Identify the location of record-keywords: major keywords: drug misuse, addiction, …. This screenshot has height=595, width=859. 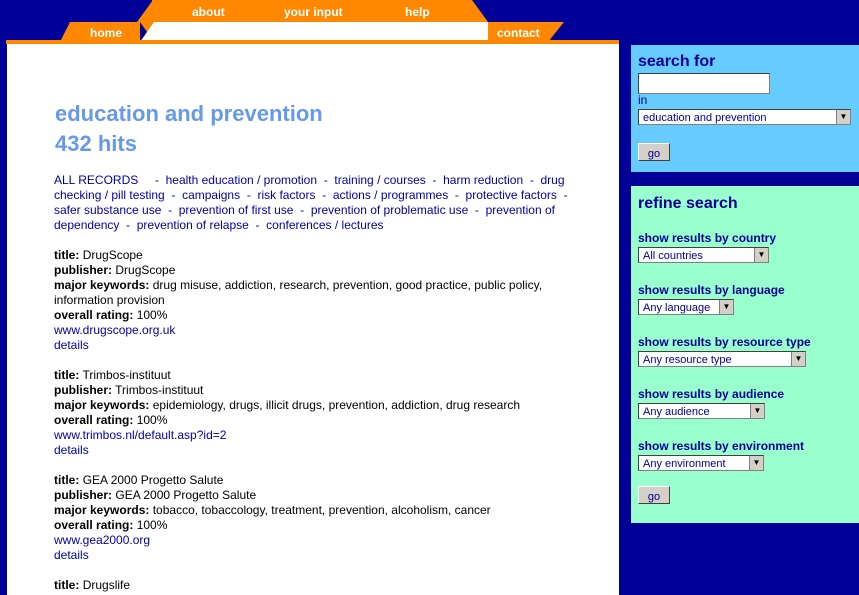
(314, 293).